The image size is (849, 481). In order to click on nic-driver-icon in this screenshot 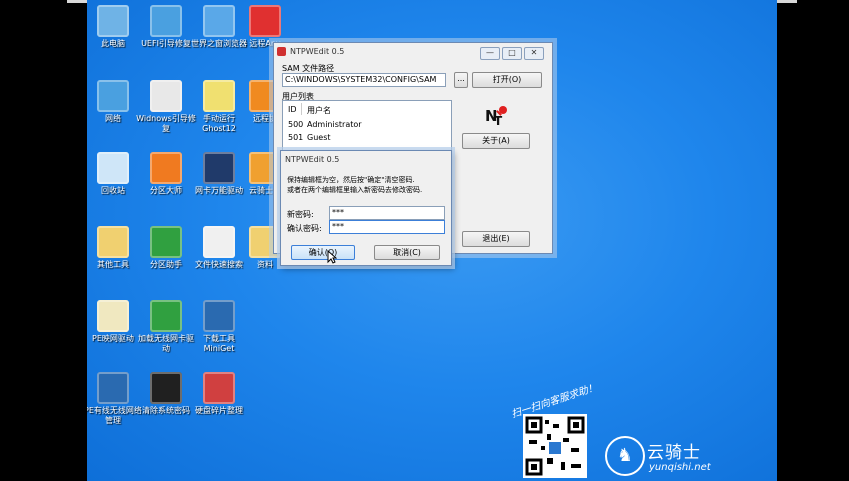, I will do `click(219, 168)`.